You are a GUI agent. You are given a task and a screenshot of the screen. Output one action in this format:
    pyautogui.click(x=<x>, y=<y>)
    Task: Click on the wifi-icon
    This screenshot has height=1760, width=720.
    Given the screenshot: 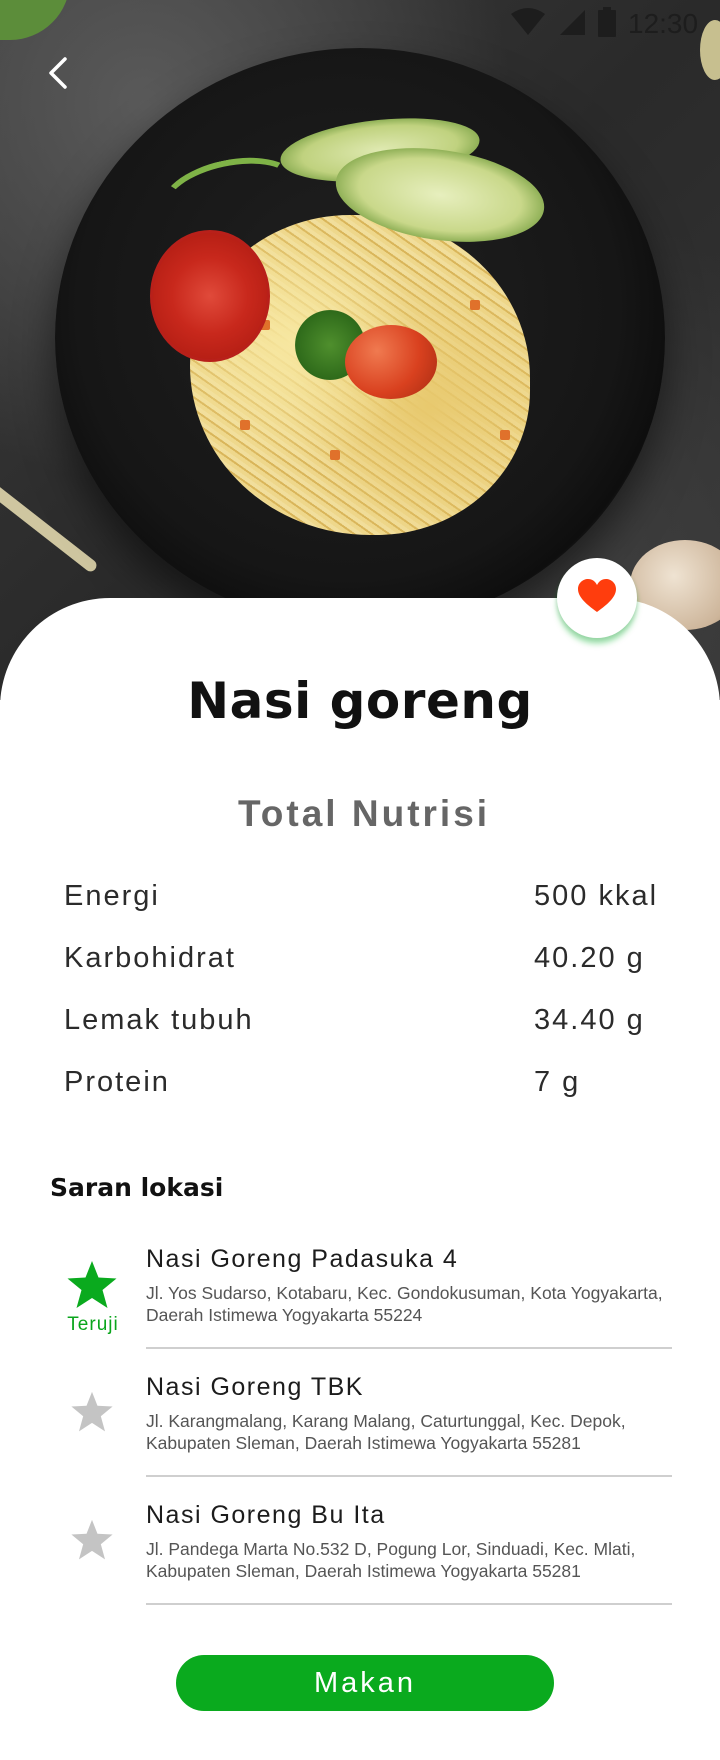 What is the action you would take?
    pyautogui.click(x=528, y=24)
    